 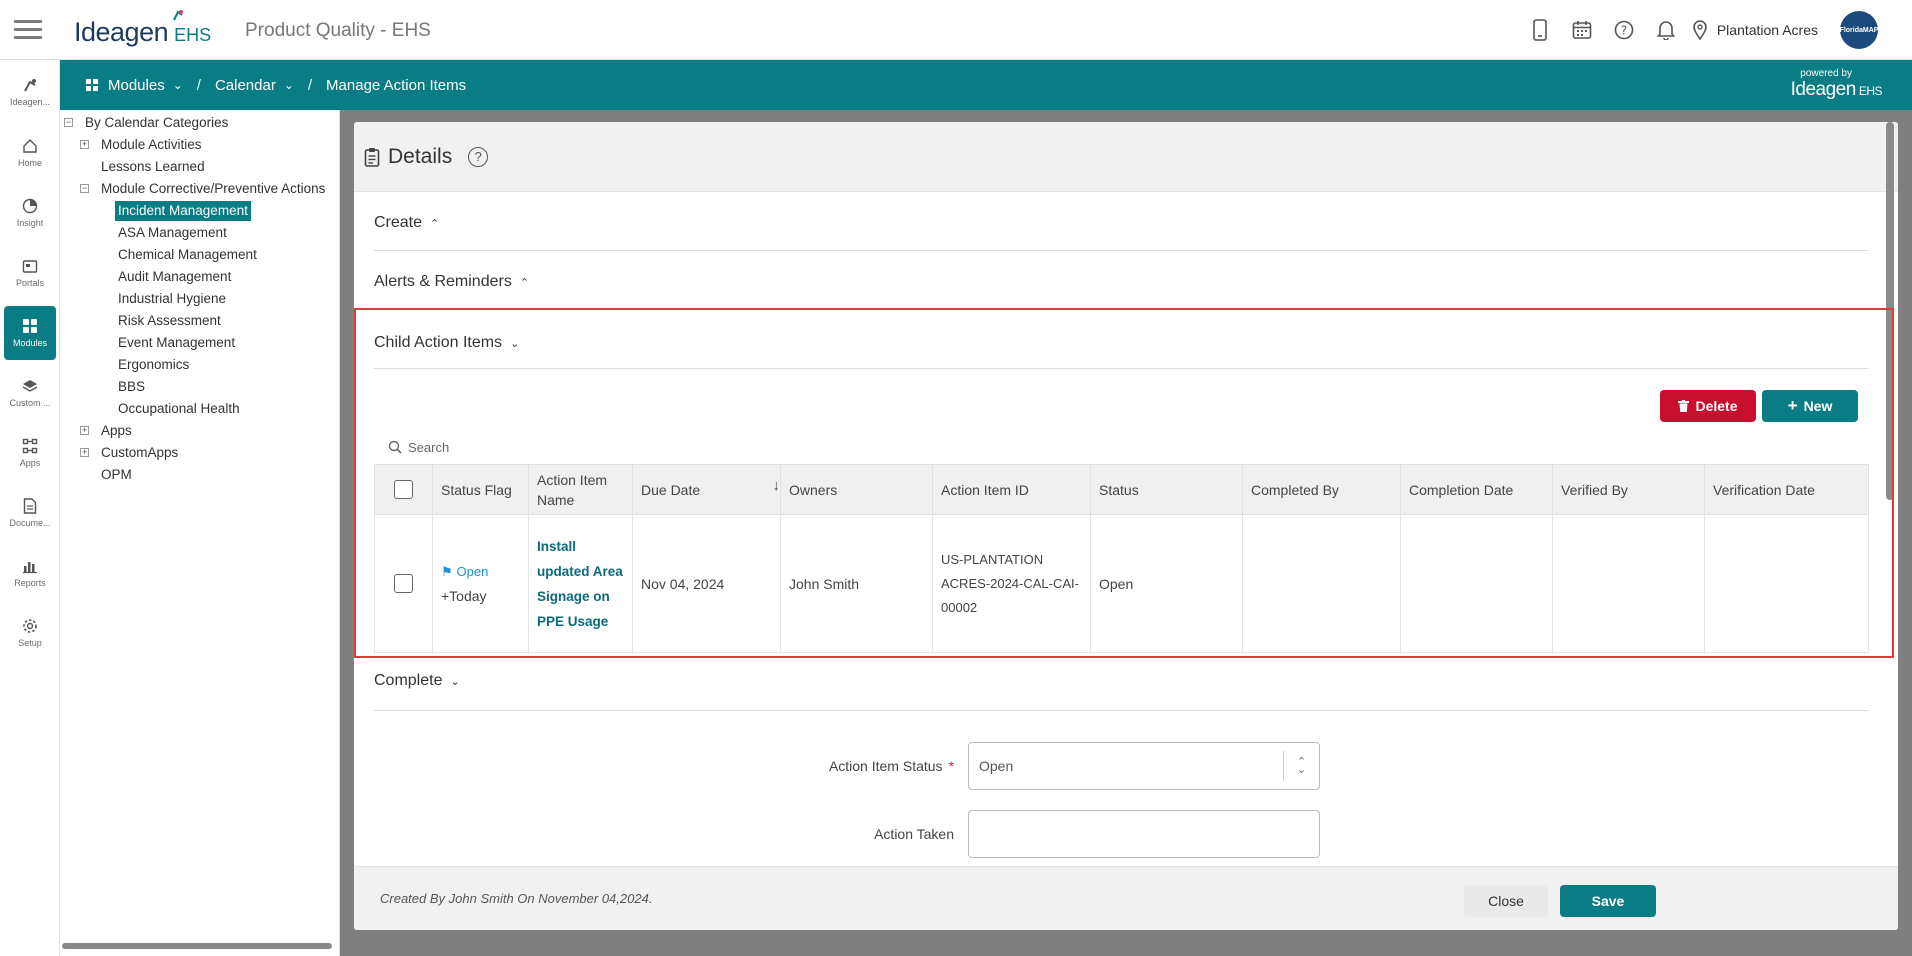 I want to click on col-action-item-name: Action Item Name, so click(x=580, y=489).